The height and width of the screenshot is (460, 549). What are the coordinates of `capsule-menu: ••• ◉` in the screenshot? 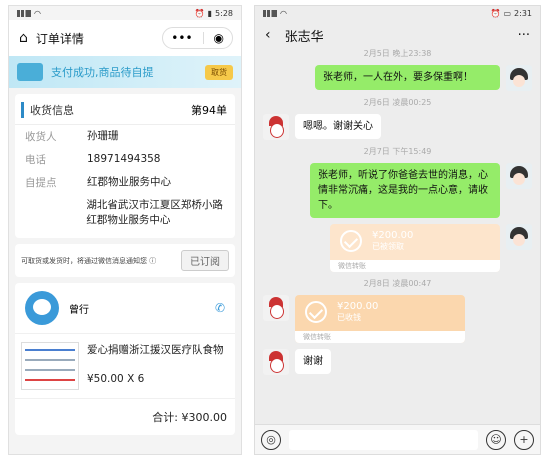 It's located at (197, 38).